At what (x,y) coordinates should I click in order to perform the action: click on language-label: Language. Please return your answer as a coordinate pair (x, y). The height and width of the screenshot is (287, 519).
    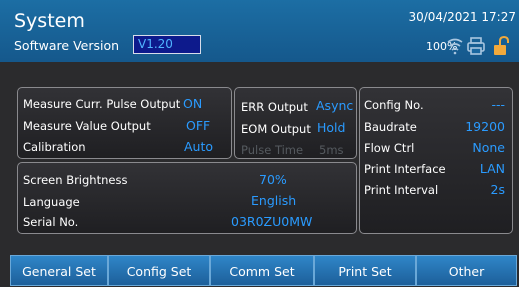
    Looking at the image, I should click on (51, 202).